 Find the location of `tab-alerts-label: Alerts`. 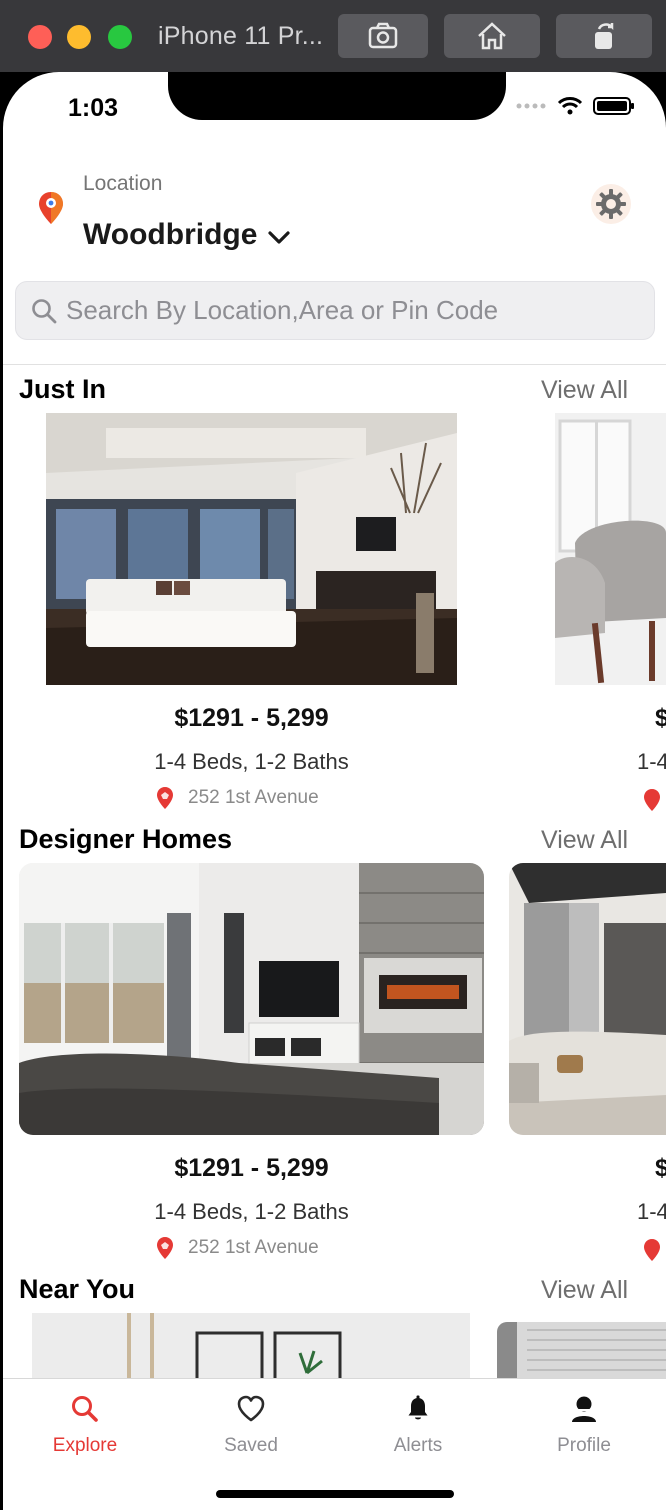

tab-alerts-label: Alerts is located at coordinates (418, 1445).